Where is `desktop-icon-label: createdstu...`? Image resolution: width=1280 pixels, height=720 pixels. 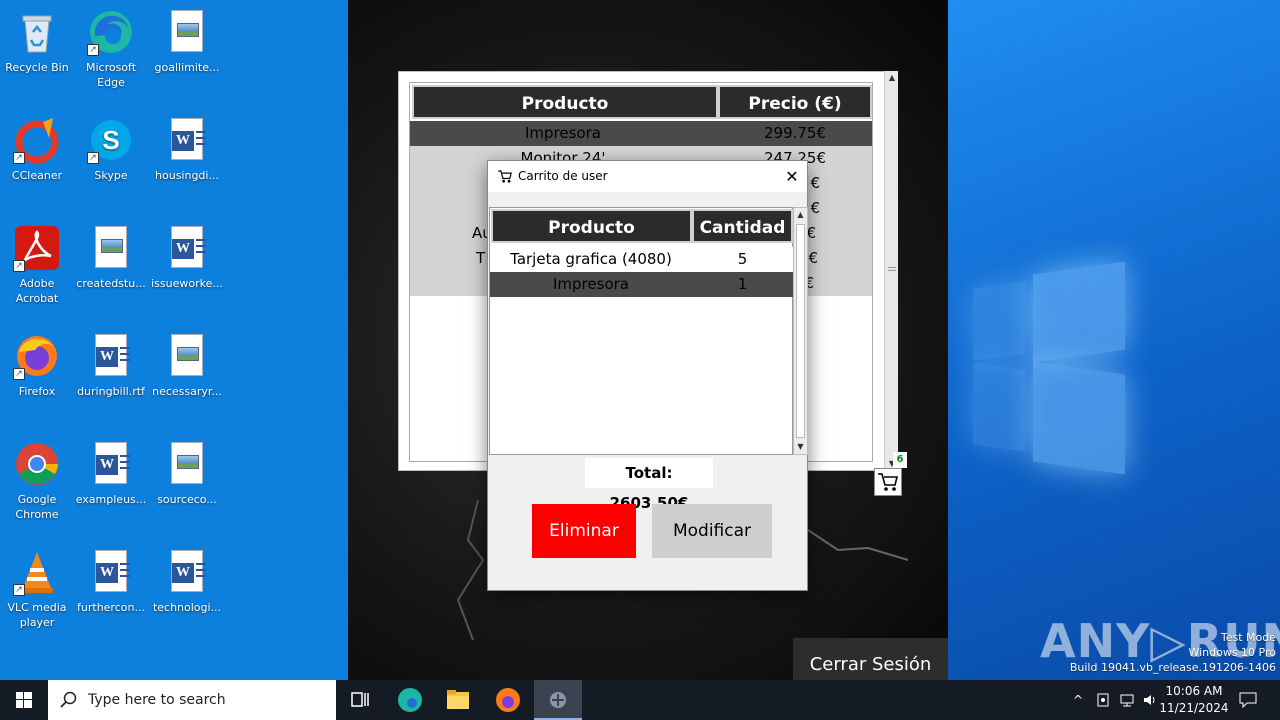
desktop-icon-label: createdstu... is located at coordinates (111, 283).